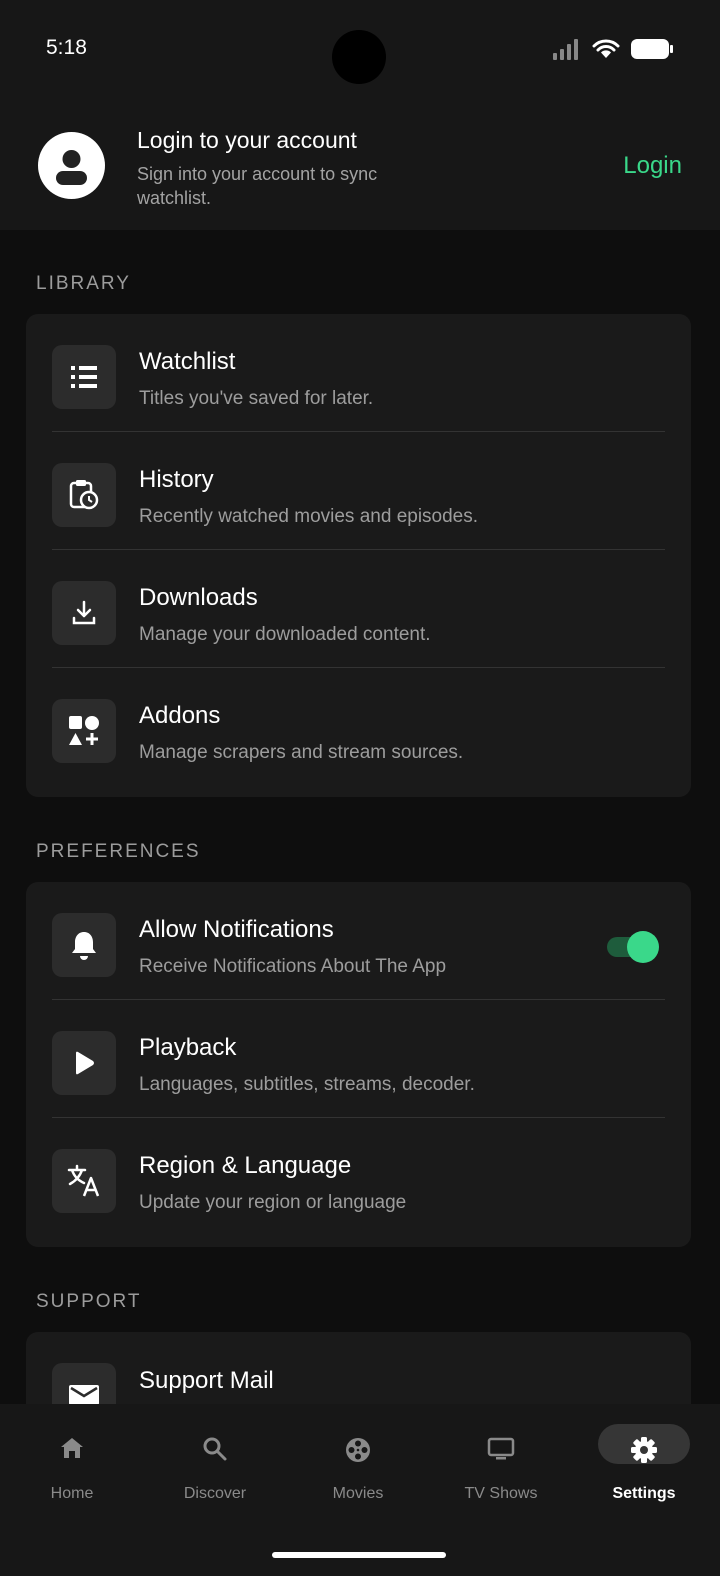 This screenshot has width=720, height=1576. I want to click on section-header-preferences: PREFERENCES, so click(118, 851).